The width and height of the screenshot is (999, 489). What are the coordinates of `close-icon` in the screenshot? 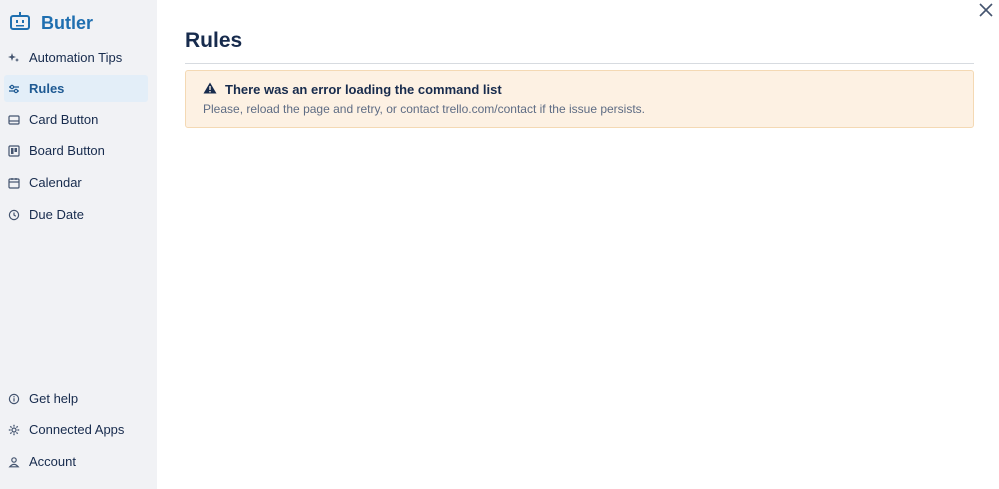 It's located at (986, 12).